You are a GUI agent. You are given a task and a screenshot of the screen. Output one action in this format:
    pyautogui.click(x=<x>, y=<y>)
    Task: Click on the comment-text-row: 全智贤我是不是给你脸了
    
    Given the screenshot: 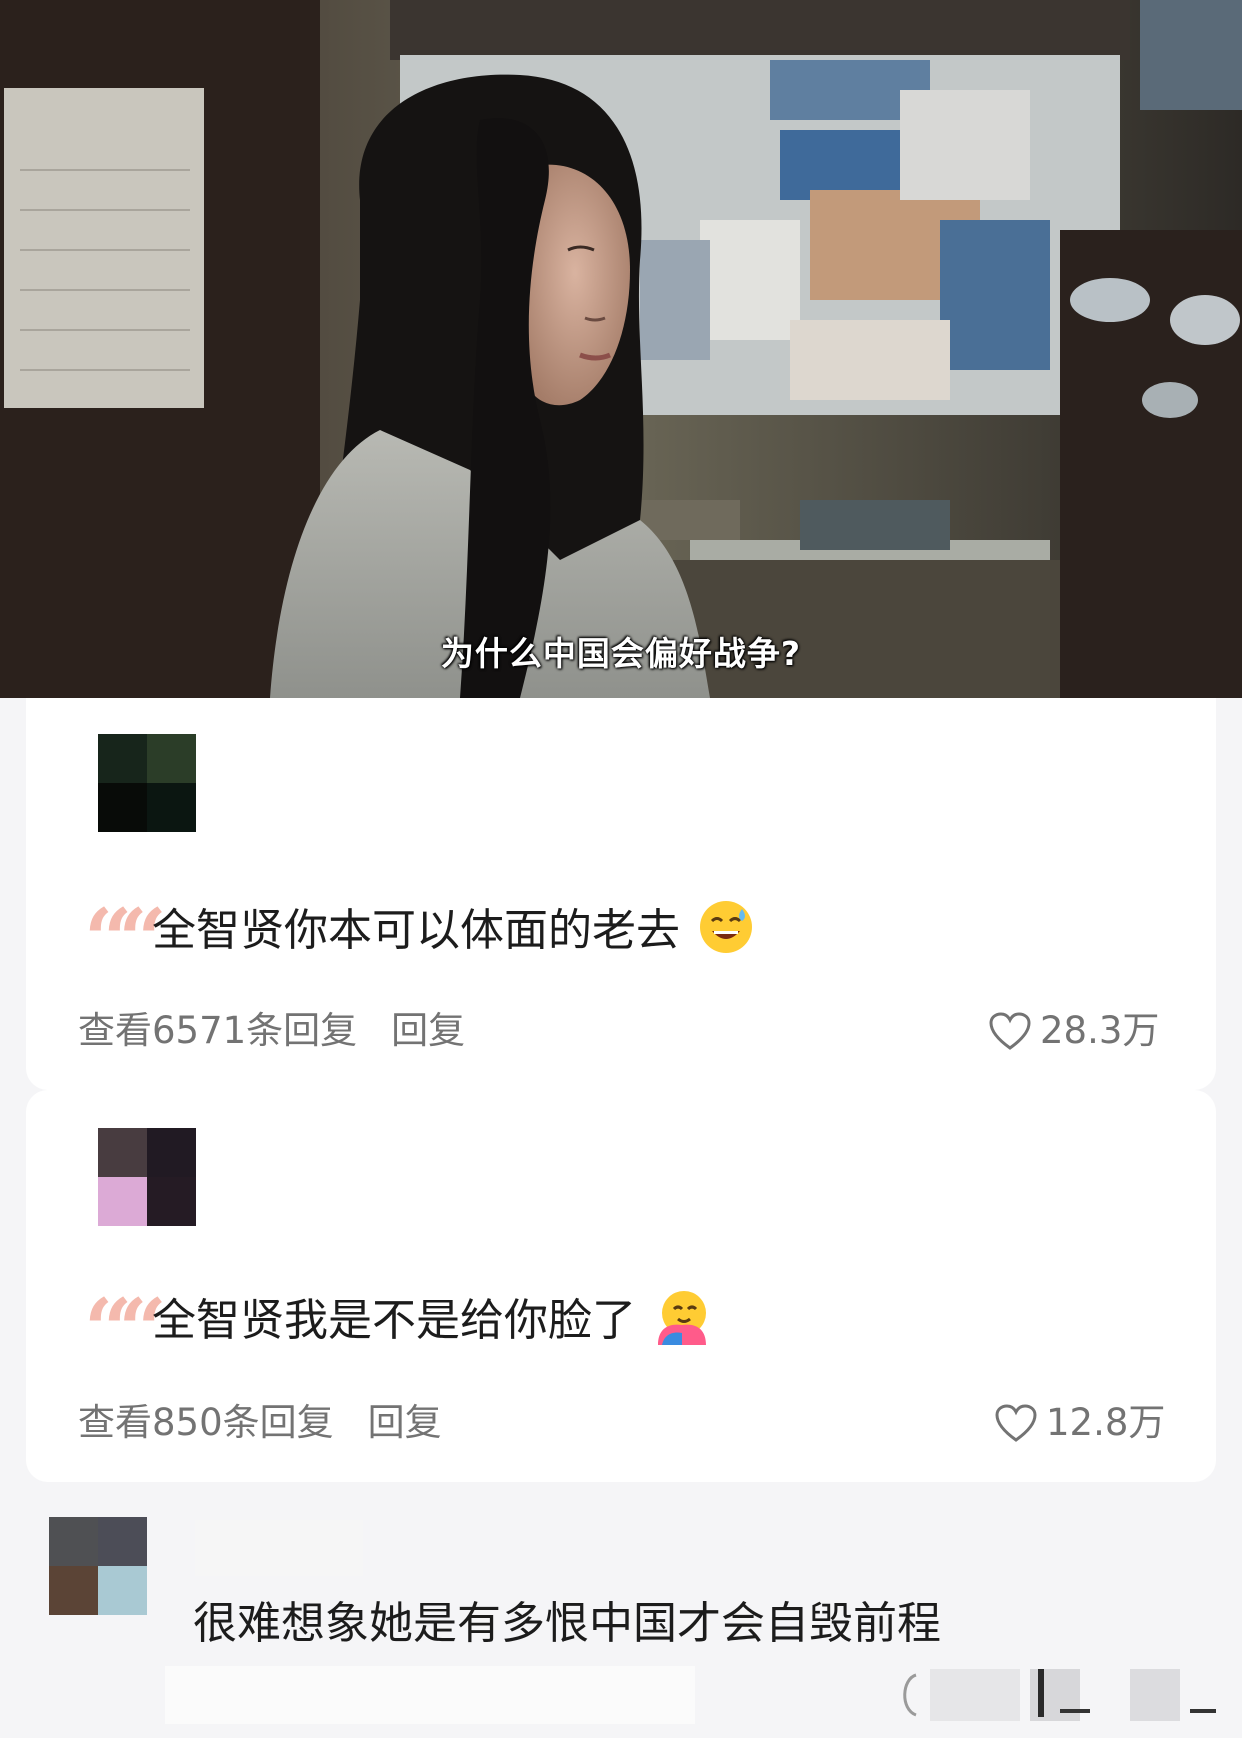 What is the action you would take?
    pyautogui.click(x=431, y=1316)
    